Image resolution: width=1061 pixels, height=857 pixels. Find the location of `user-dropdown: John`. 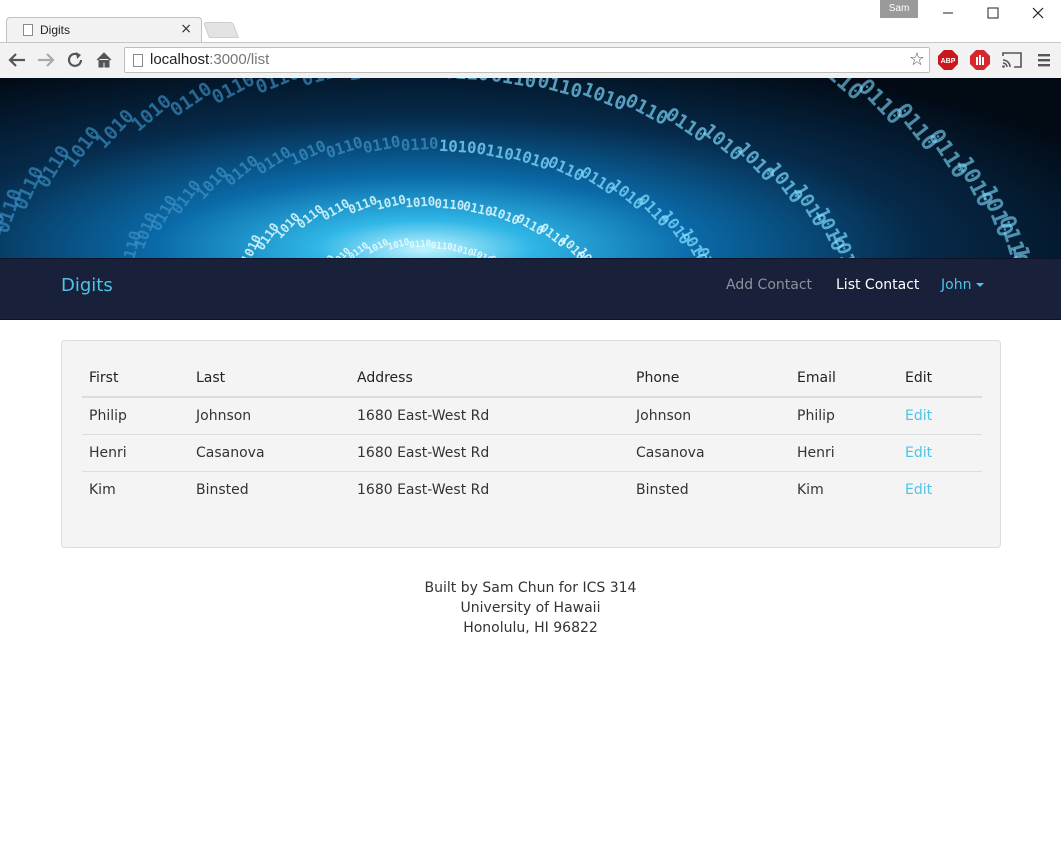

user-dropdown: John is located at coordinates (963, 285).